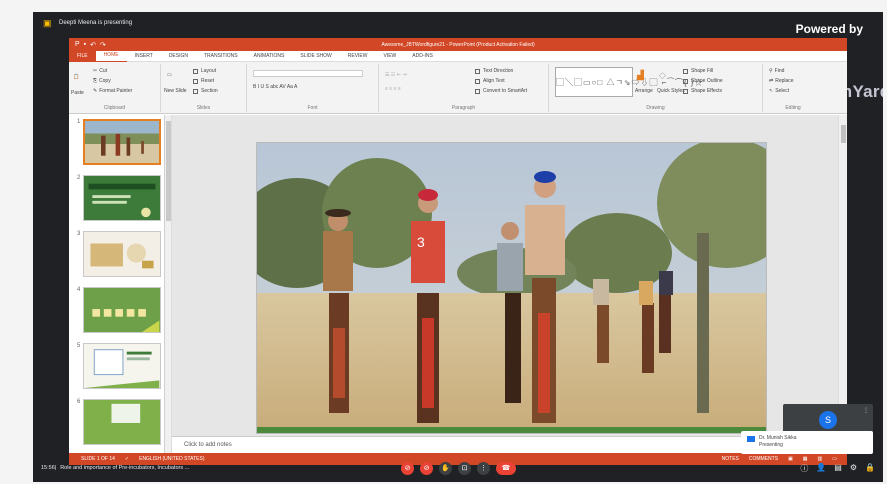 The image size is (887, 484). I want to click on paste-button: 📋, so click(76, 77).